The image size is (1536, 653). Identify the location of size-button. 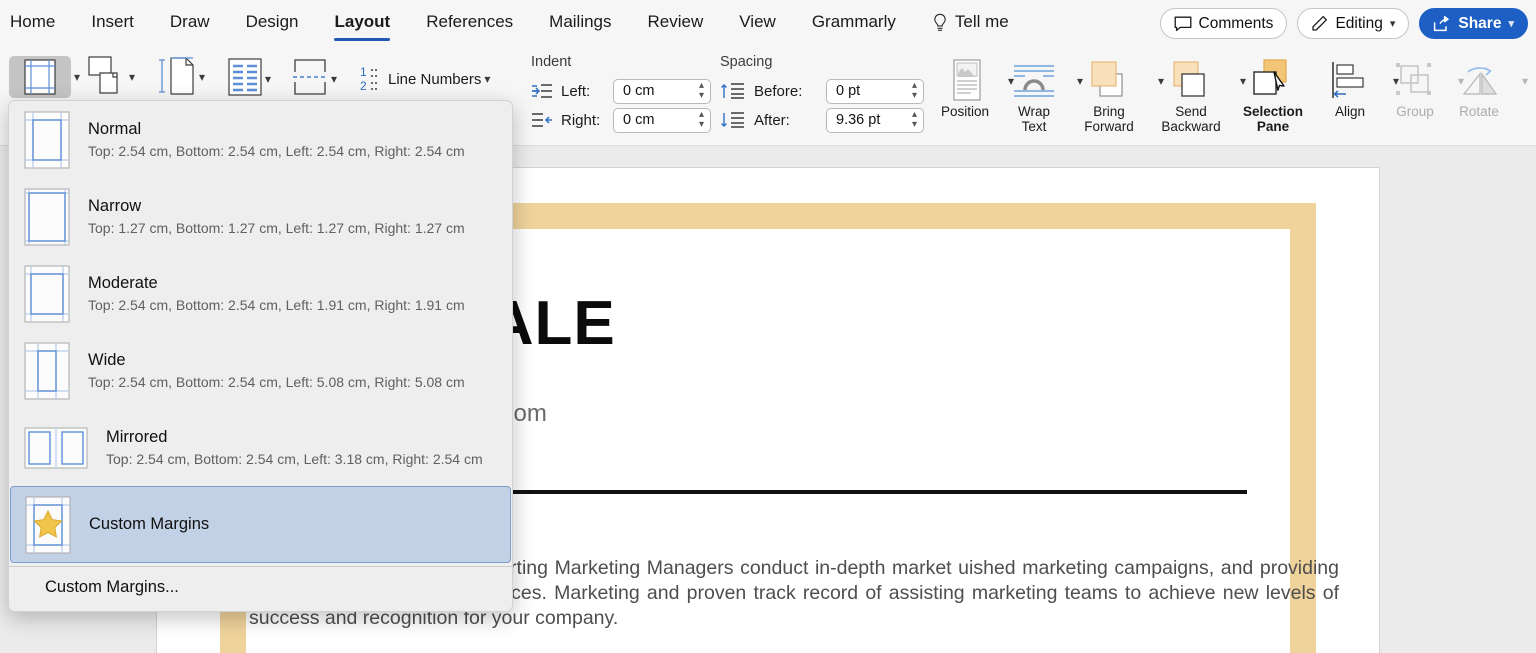
(177, 76).